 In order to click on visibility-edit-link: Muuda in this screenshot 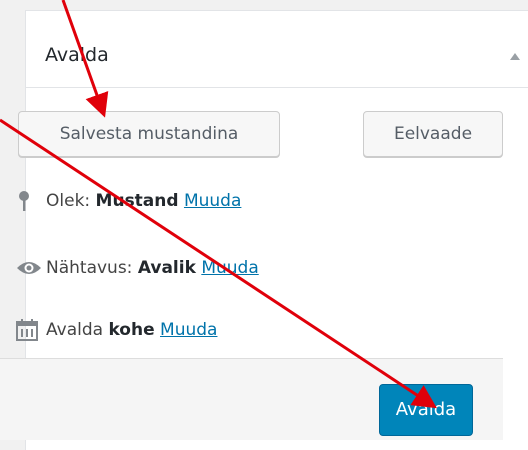, I will do `click(229, 268)`.